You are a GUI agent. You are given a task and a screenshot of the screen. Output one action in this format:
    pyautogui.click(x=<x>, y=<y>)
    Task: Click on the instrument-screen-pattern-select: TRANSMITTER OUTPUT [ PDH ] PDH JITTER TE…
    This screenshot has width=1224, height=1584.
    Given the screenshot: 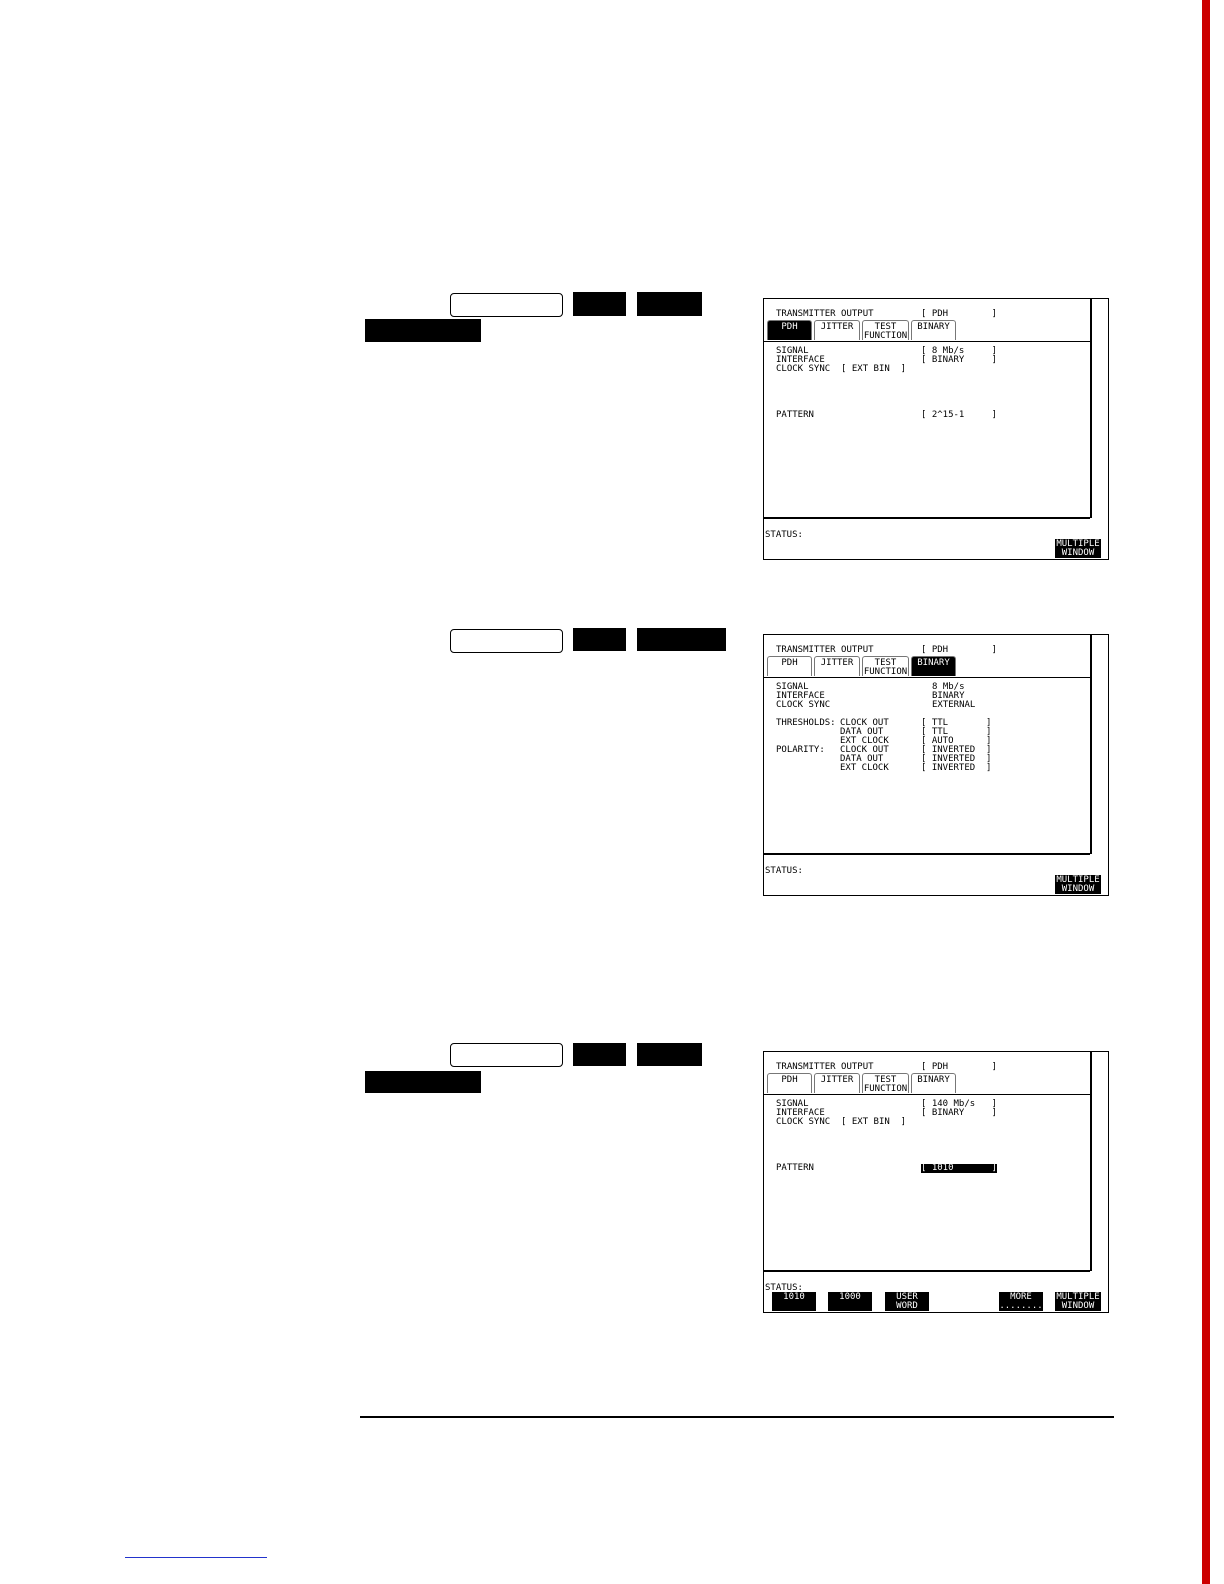 What is the action you would take?
    pyautogui.click(x=936, y=1182)
    